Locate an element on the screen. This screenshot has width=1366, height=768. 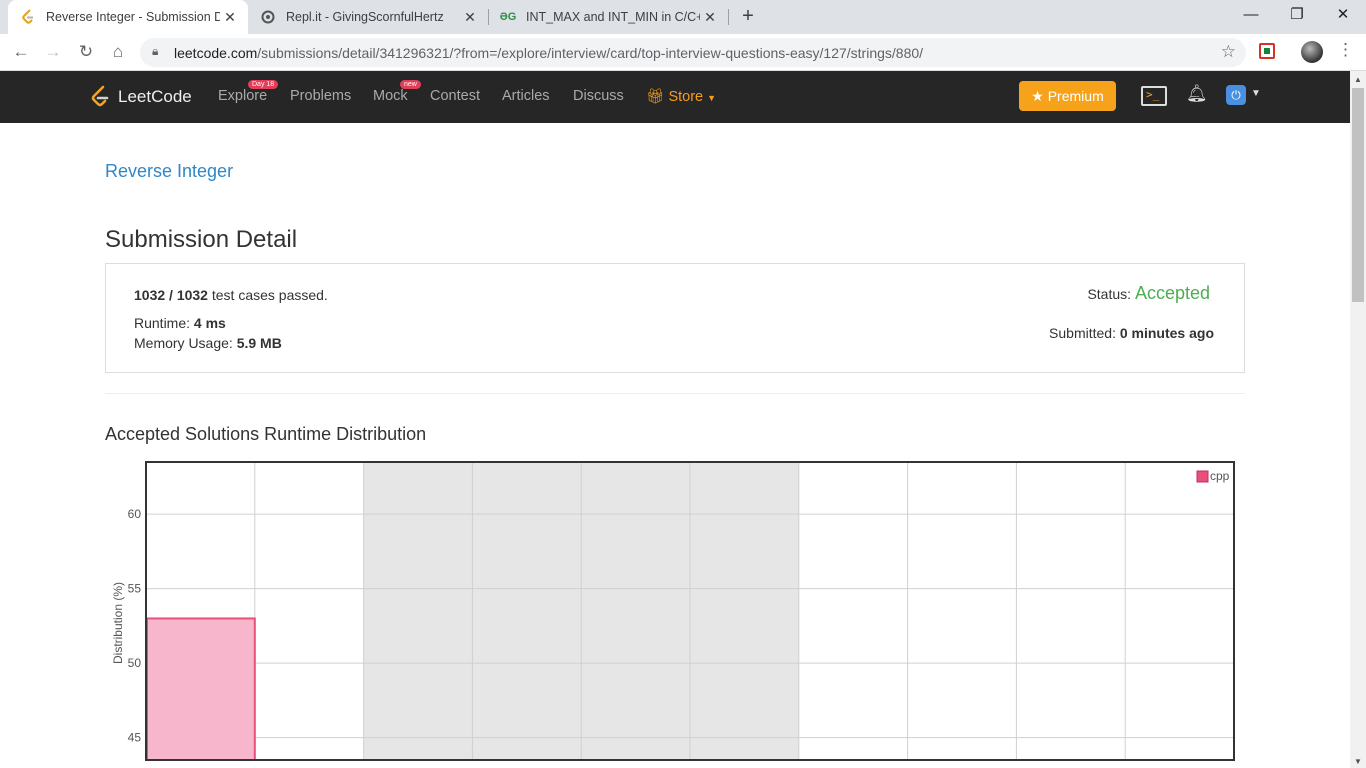
leetcode-icon is located at coordinates (28, 17).